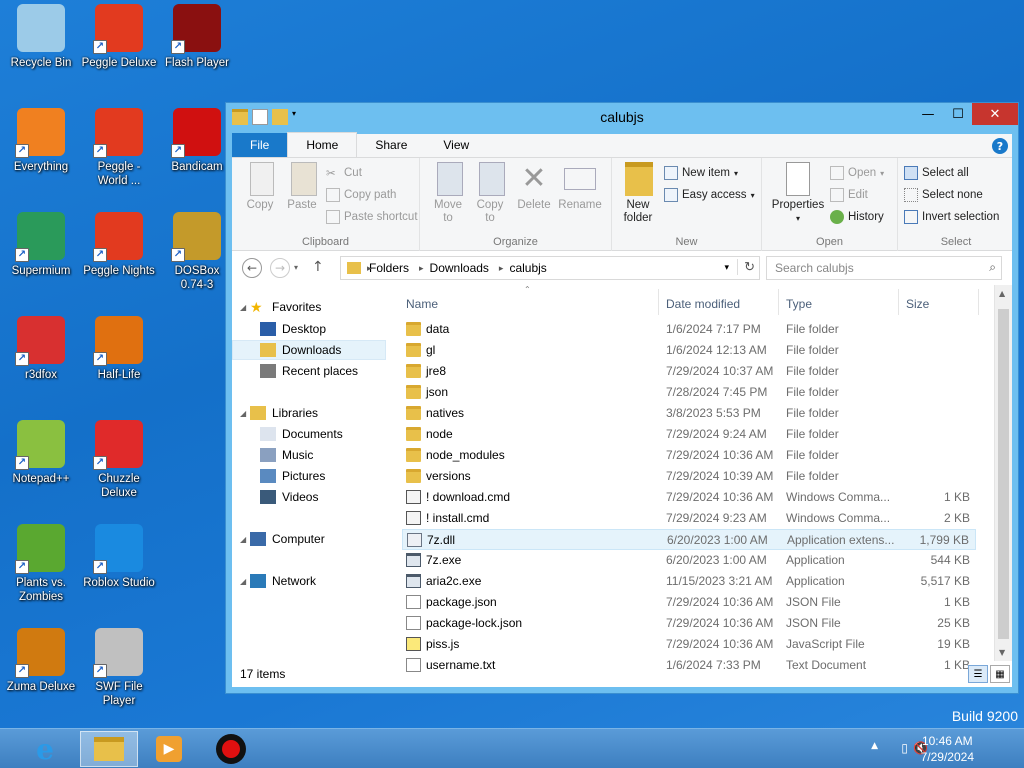 The width and height of the screenshot is (1024, 768). I want to click on copy-path-button: Copy path, so click(361, 195).